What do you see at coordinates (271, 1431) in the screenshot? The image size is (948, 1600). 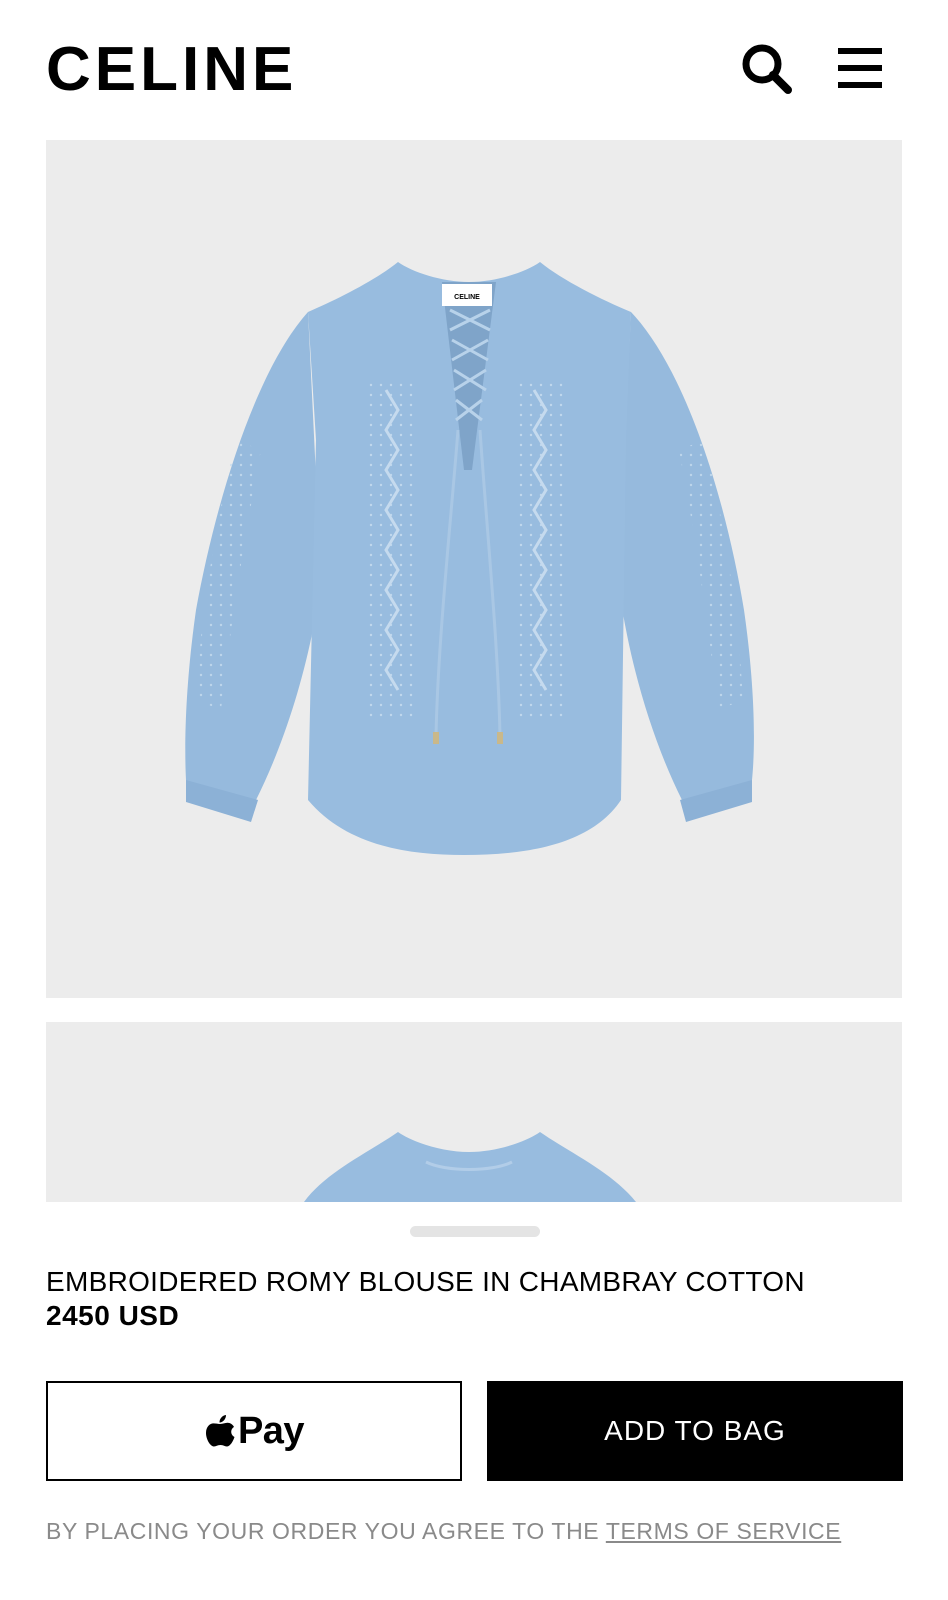 I see `apple-pay-label: Pay` at bounding box center [271, 1431].